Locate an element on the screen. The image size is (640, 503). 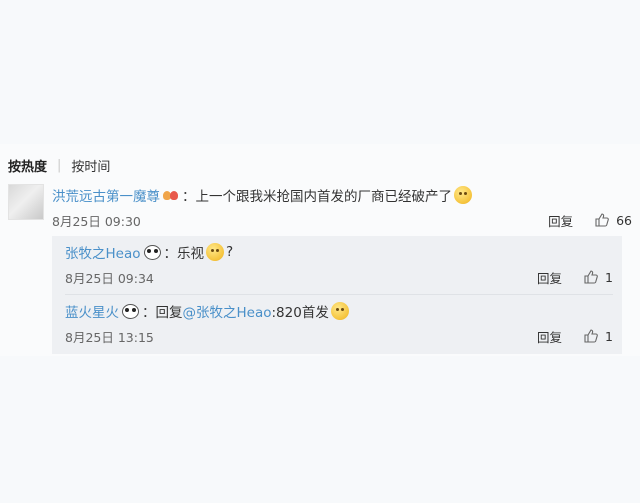
sort-by-hot-tab: 按热度 is located at coordinates (27, 165).